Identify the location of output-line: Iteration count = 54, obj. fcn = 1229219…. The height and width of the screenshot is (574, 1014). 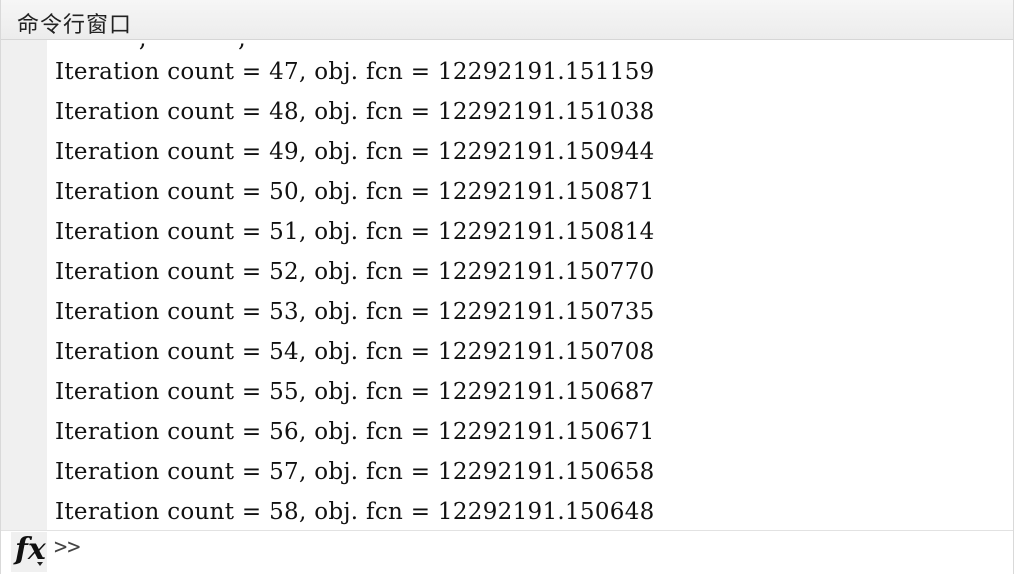
(355, 352).